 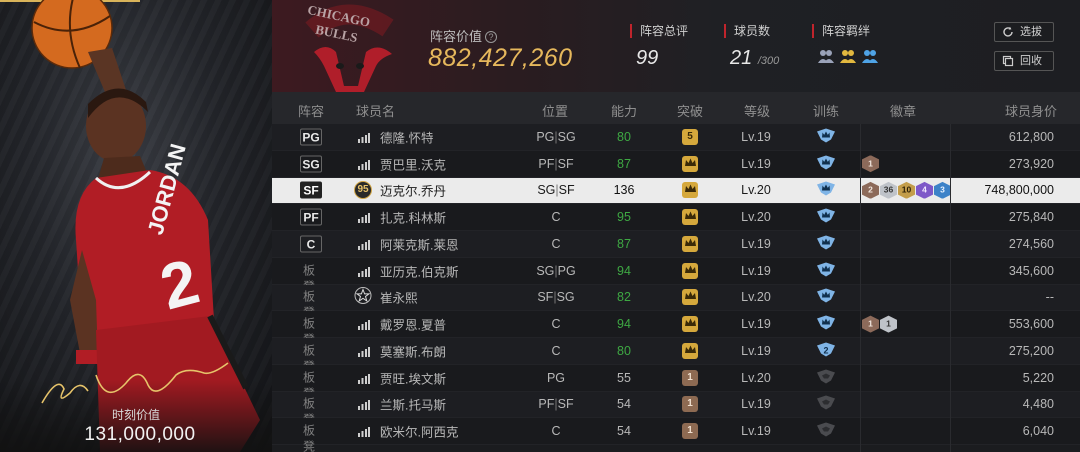 What do you see at coordinates (757, 110) in the screenshot?
I see `col-level: 等级` at bounding box center [757, 110].